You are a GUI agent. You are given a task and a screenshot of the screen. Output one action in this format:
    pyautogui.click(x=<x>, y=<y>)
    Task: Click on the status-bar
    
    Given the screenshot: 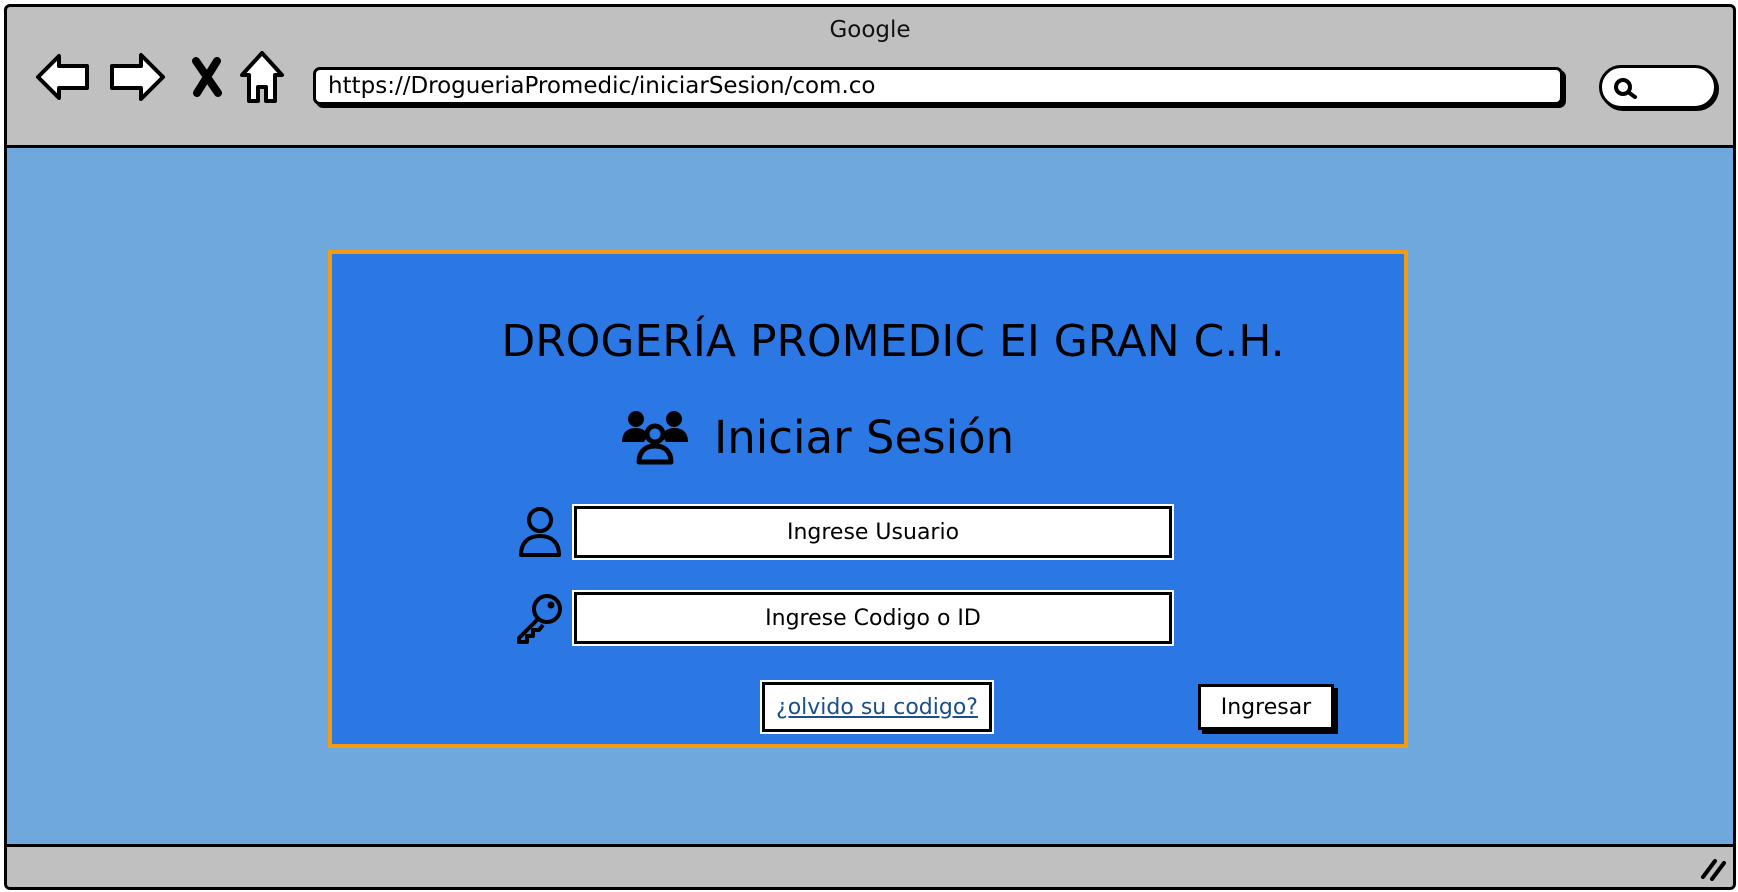 What is the action you would take?
    pyautogui.click(x=870, y=867)
    